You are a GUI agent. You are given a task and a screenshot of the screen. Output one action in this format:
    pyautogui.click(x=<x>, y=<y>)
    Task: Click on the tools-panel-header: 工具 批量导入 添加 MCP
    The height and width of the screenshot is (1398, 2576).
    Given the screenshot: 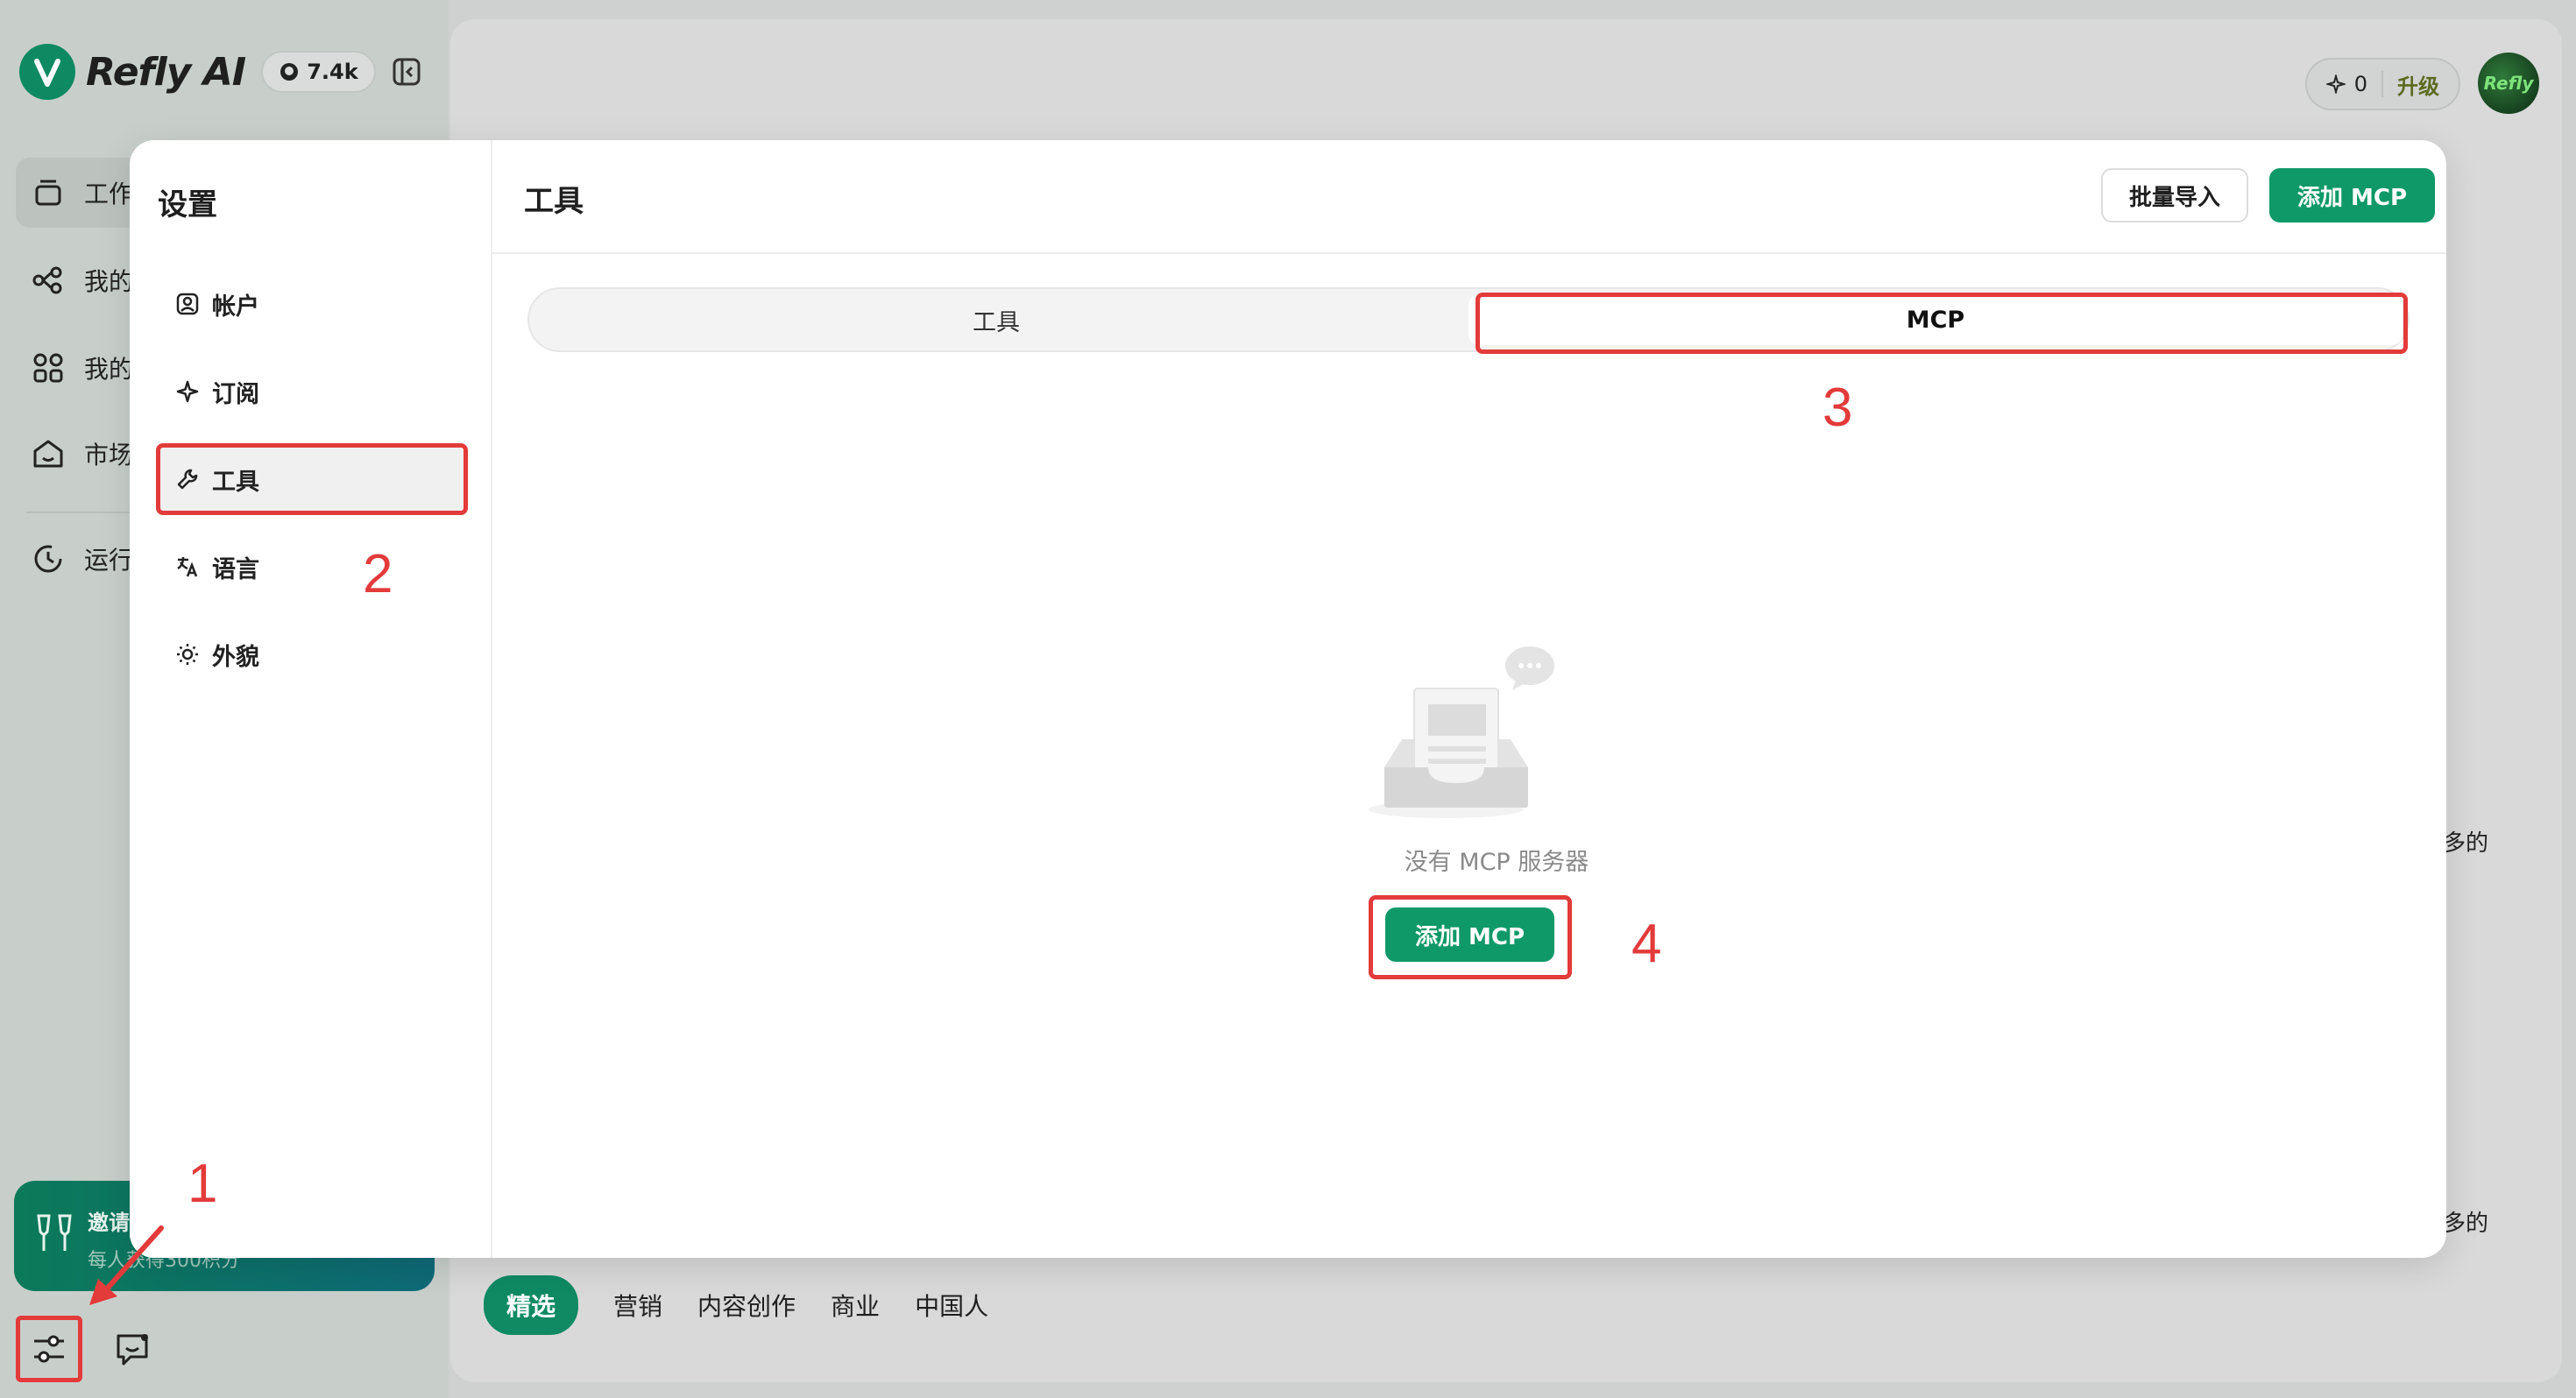 What is the action you would take?
    pyautogui.click(x=1469, y=197)
    